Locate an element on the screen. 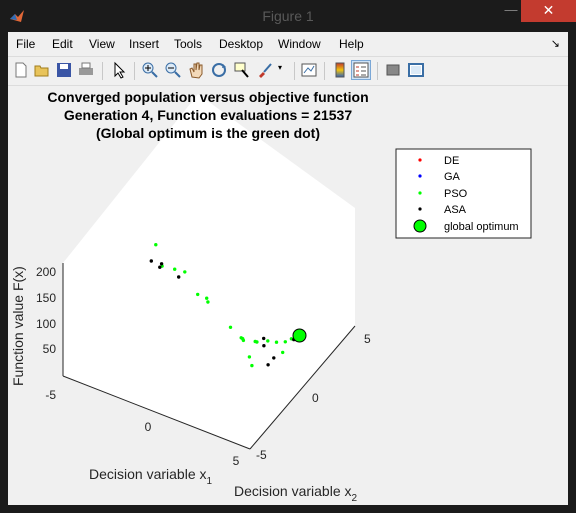 This screenshot has width=576, height=513. menu-edit: Edit is located at coordinates (62, 44).